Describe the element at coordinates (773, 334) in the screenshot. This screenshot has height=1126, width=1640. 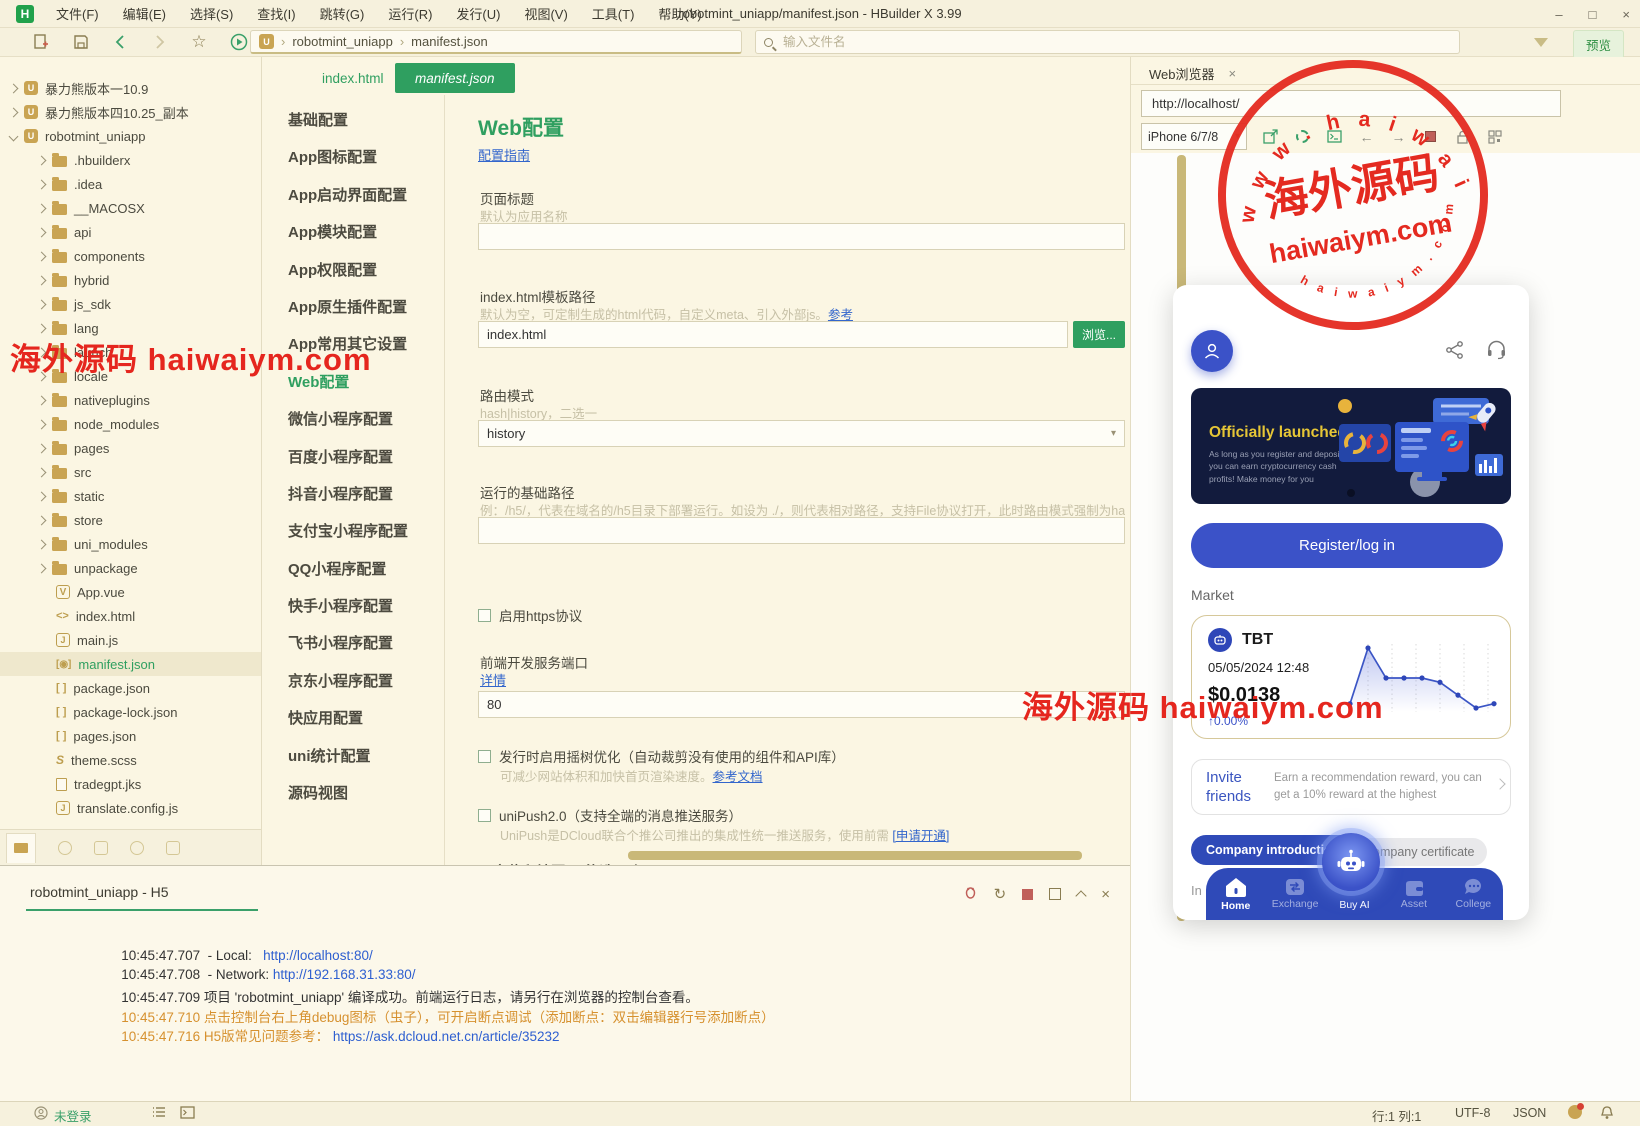
I see `template-path-input: index.html` at that location.